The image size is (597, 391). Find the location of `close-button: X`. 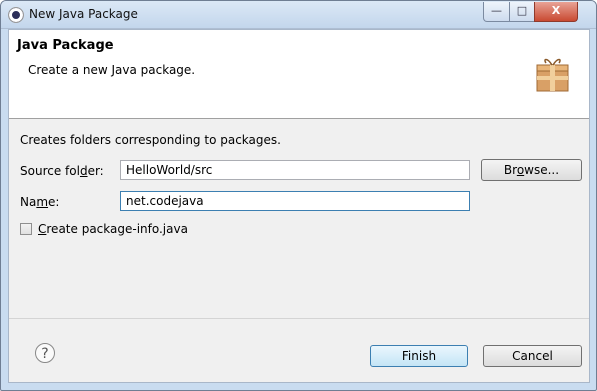

close-button: X is located at coordinates (556, 12).